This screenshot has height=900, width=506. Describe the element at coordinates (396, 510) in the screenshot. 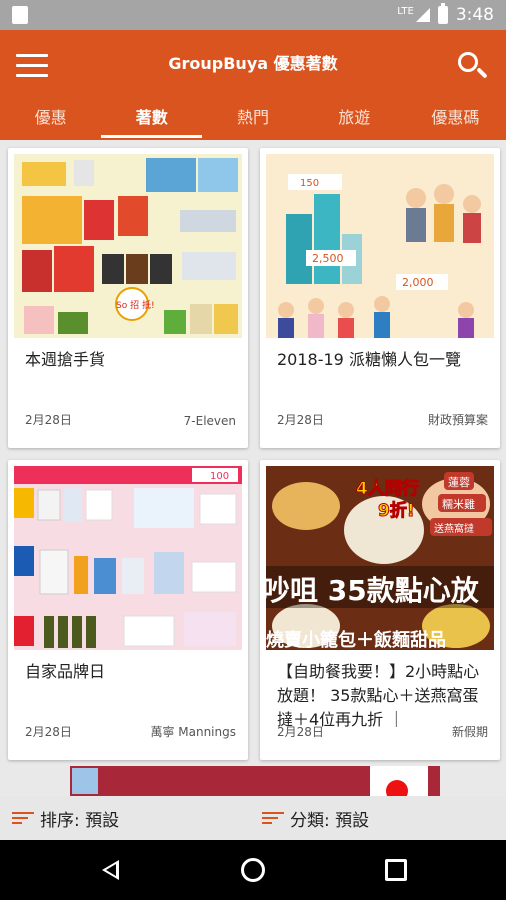

I see `thumb-promo-text: 9折!` at that location.